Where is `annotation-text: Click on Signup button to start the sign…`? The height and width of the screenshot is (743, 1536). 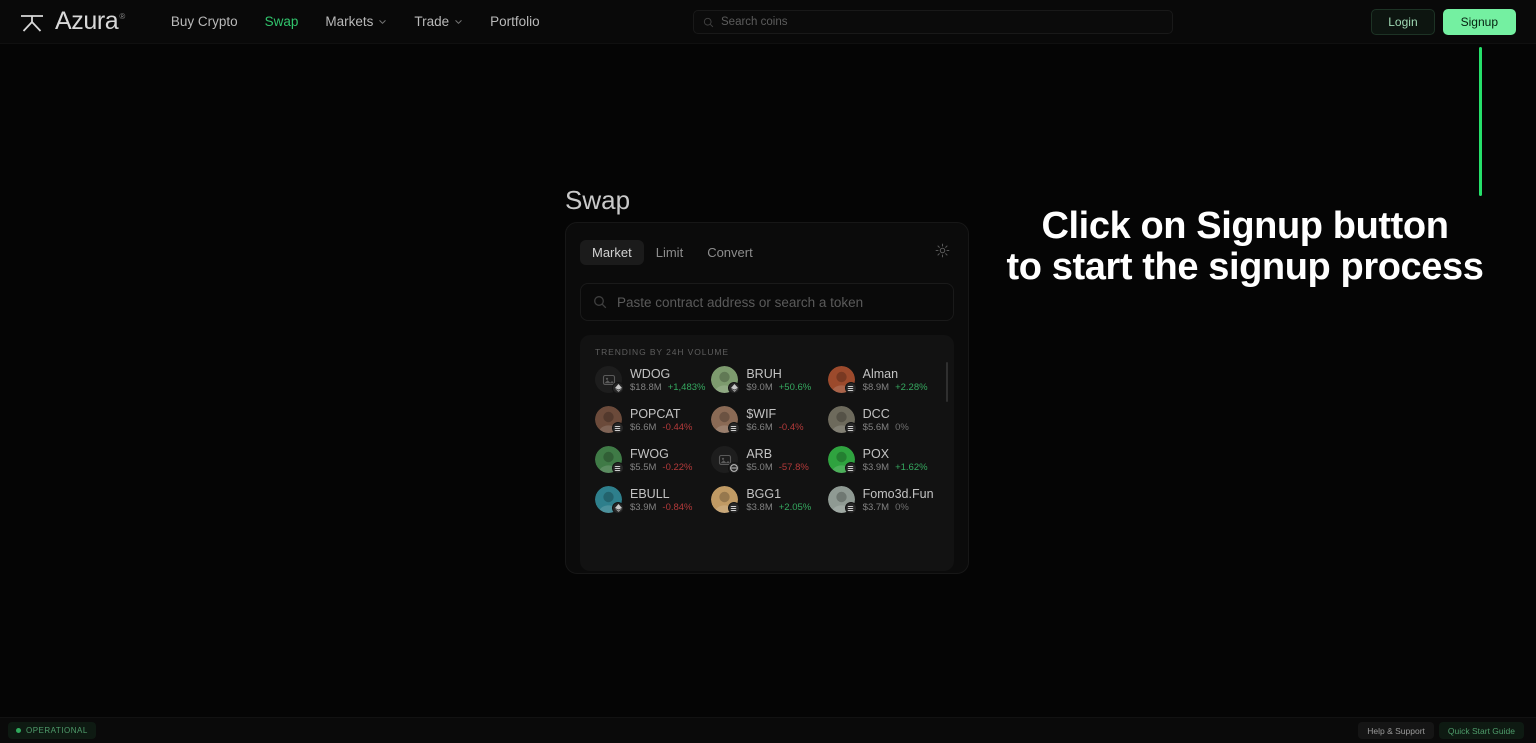
annotation-text: Click on Signup button to start the sign… is located at coordinates (1245, 247).